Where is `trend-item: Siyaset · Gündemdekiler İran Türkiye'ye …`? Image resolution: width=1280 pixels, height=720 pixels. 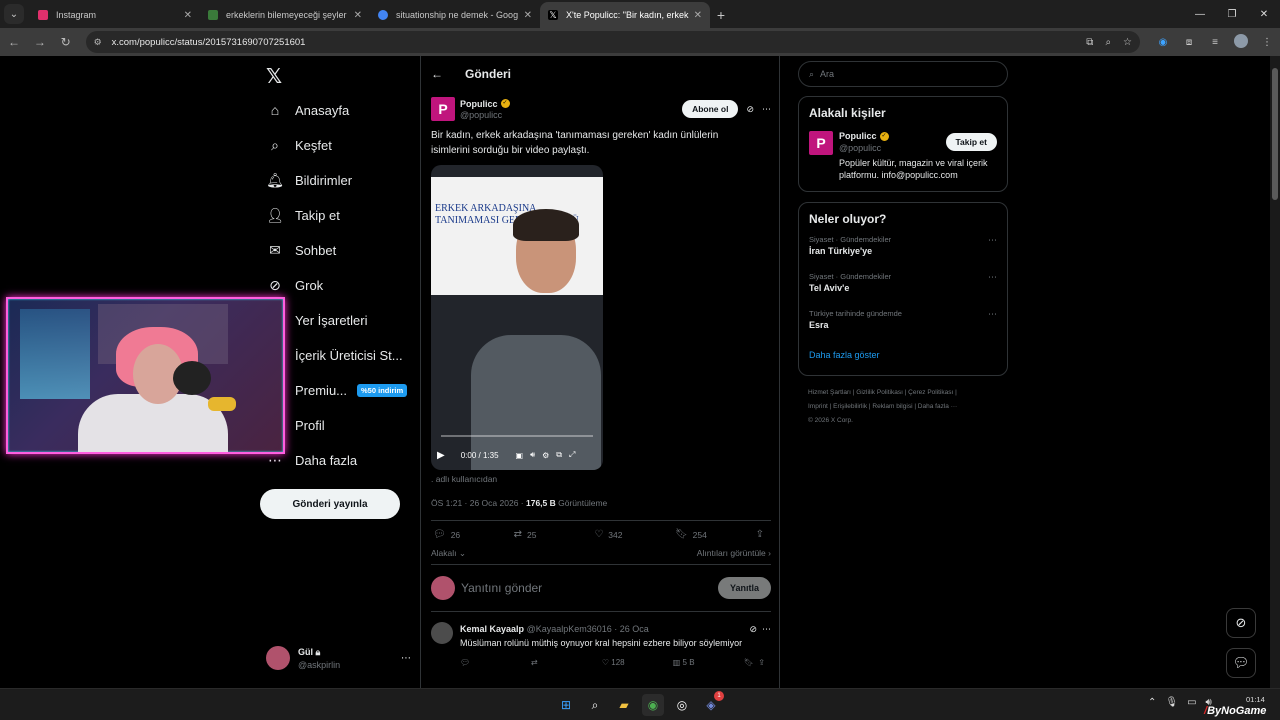 trend-item: Siyaset · Gündemdekiler İran Türkiye'ye … is located at coordinates (903, 253).